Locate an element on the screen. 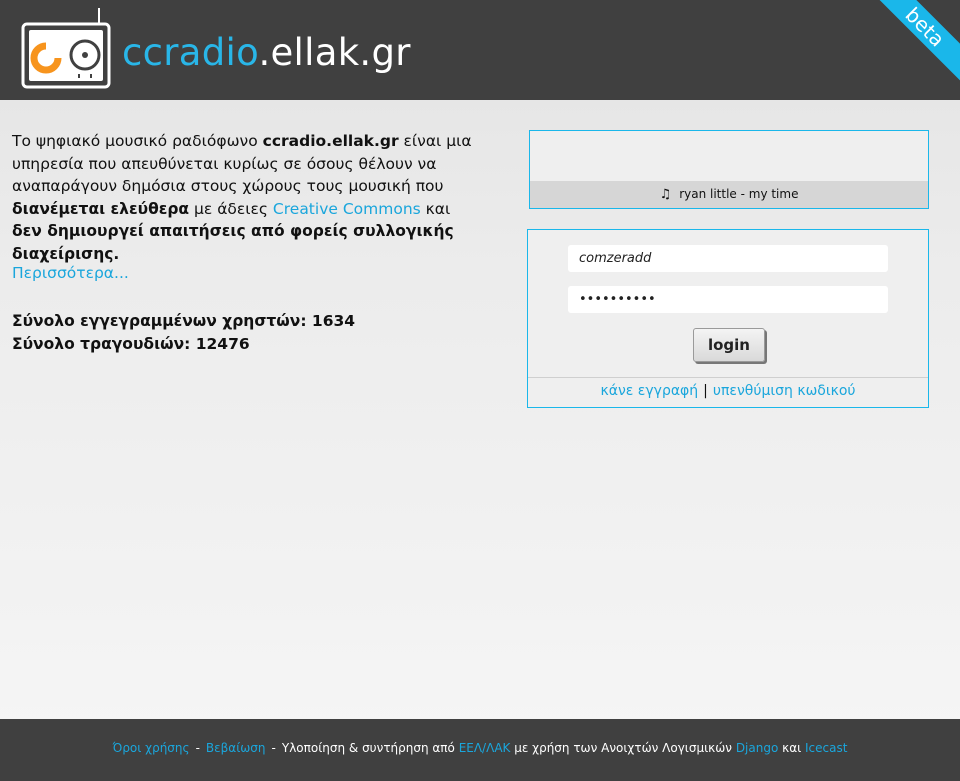  music-note-icon: ♫ is located at coordinates (665, 194).